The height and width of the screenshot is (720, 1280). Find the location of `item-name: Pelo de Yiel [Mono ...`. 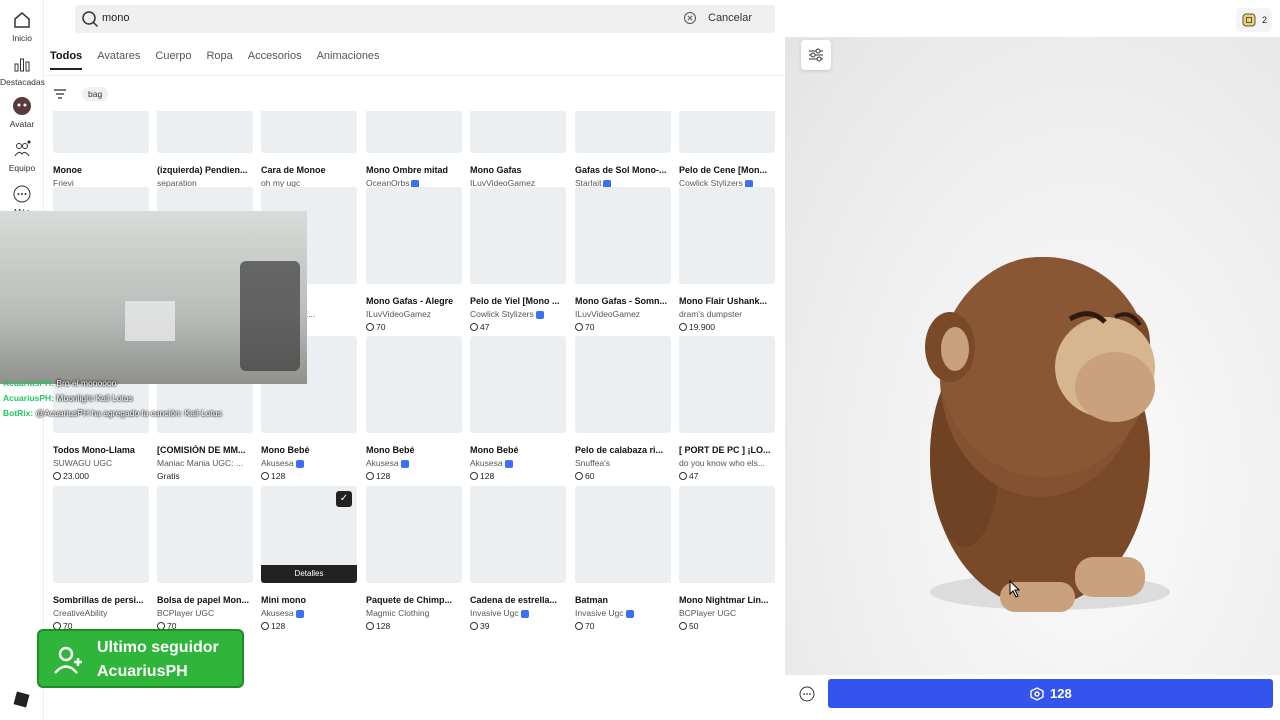

item-name: Pelo de Yiel [Mono ... is located at coordinates (515, 301).